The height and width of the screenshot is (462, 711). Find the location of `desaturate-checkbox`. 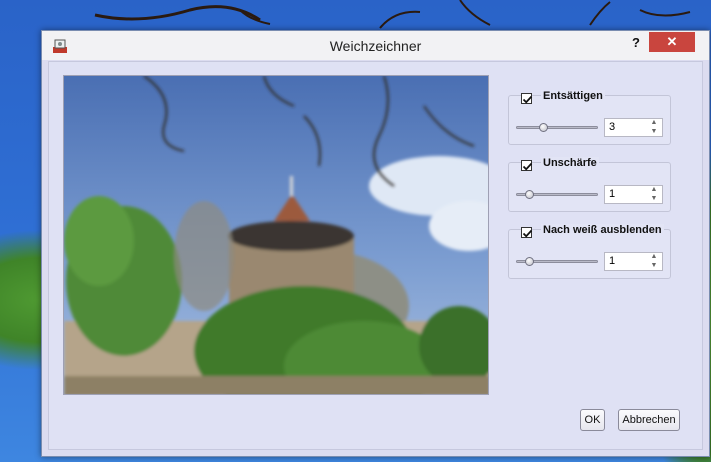

desaturate-checkbox is located at coordinates (527, 98).